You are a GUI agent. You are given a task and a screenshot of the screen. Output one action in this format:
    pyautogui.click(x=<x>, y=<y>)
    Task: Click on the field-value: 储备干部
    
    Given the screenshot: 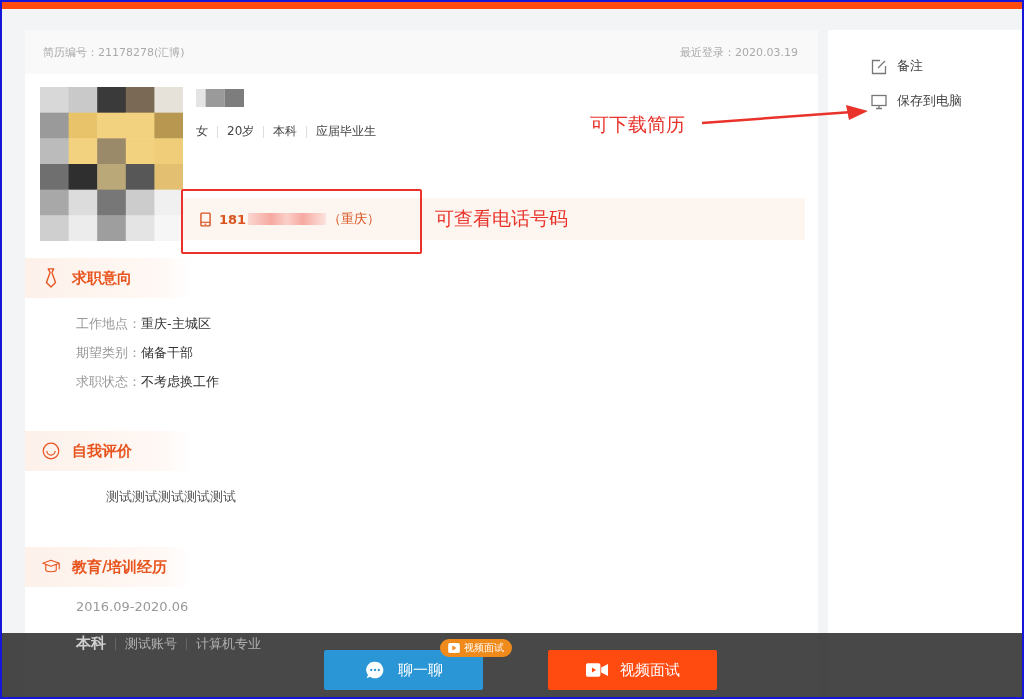 What is the action you would take?
    pyautogui.click(x=167, y=353)
    